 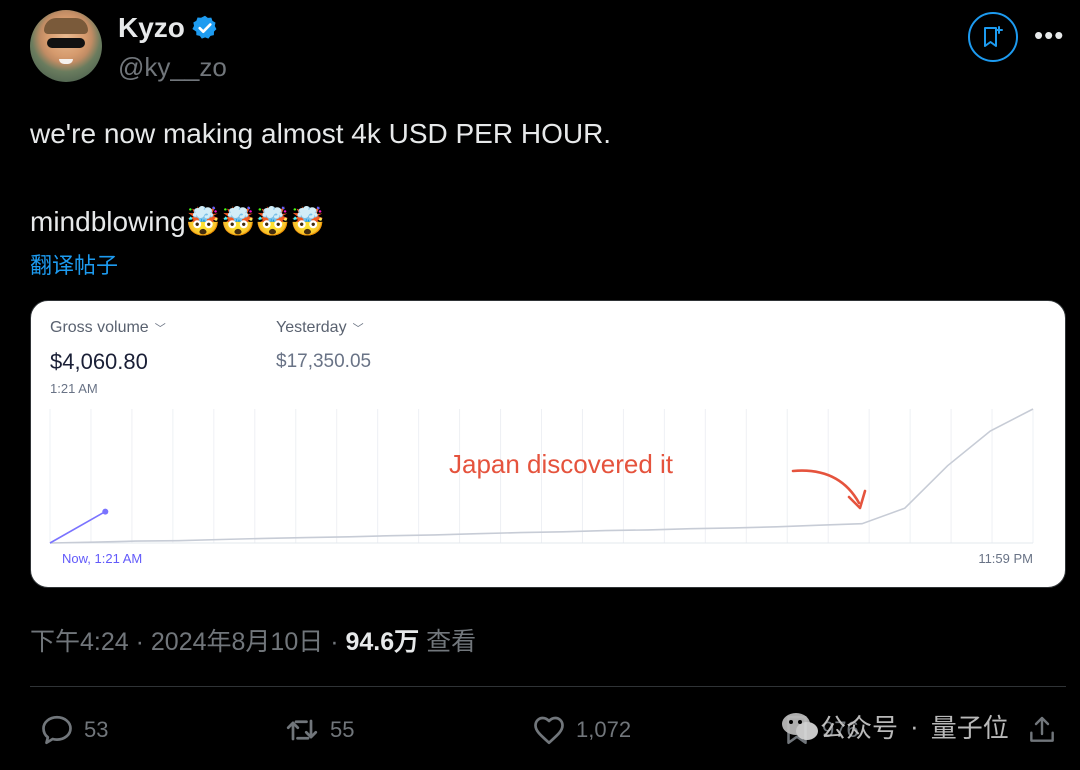 I want to click on author-name: Kyzo, so click(x=151, y=28).